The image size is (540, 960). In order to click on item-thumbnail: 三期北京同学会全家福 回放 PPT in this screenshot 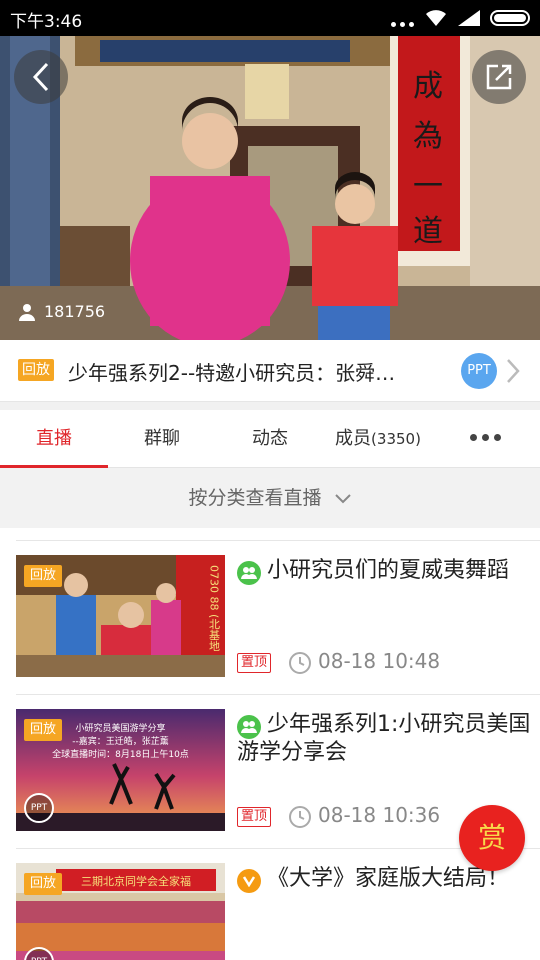, I will do `click(120, 911)`.